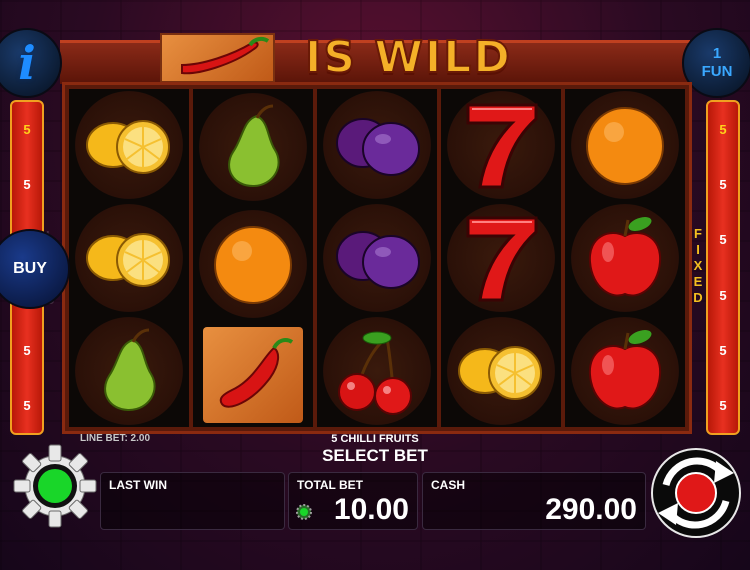  I want to click on cherry-symbol, so click(377, 370).